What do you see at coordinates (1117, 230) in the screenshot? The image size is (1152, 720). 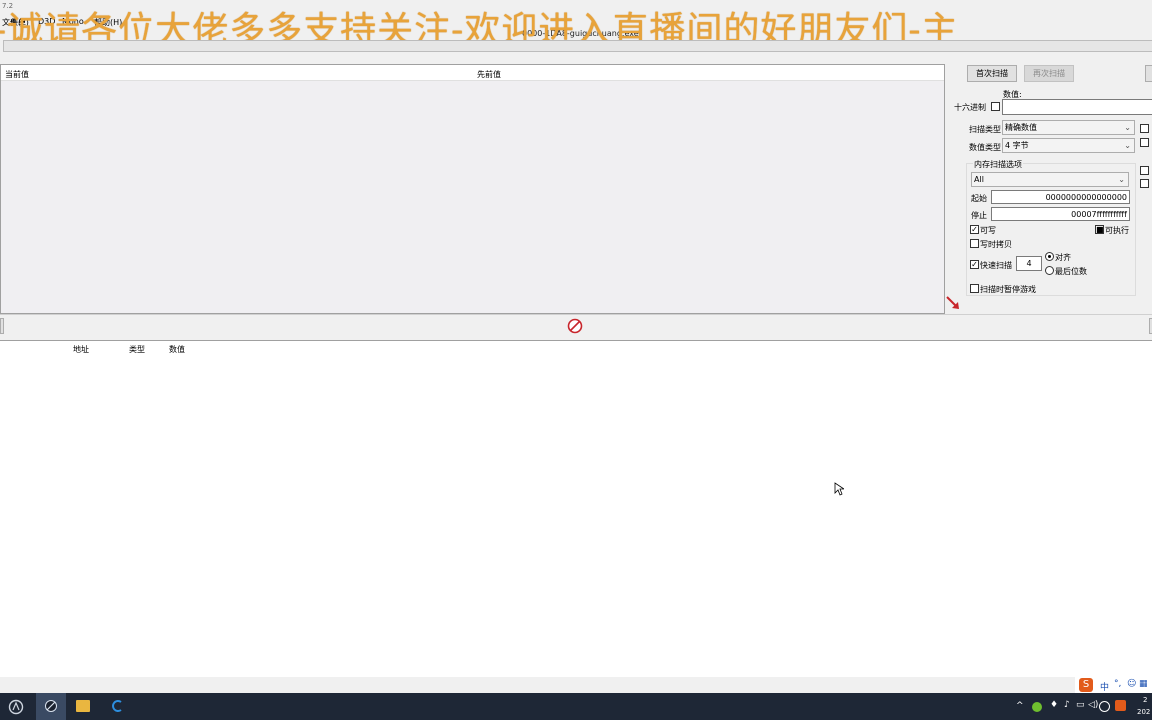 I see `executable-label: 可执行` at bounding box center [1117, 230].